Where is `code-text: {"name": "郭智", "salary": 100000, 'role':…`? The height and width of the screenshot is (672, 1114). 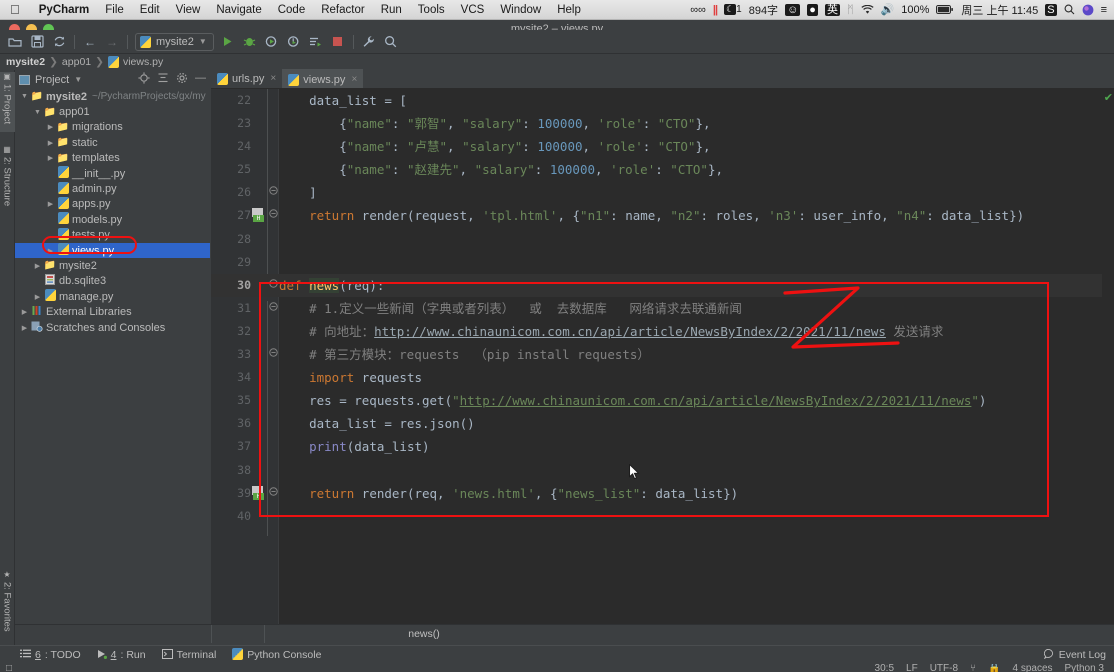 code-text: {"name": "郭智", "salary": 100000, 'role':… is located at coordinates (494, 123).